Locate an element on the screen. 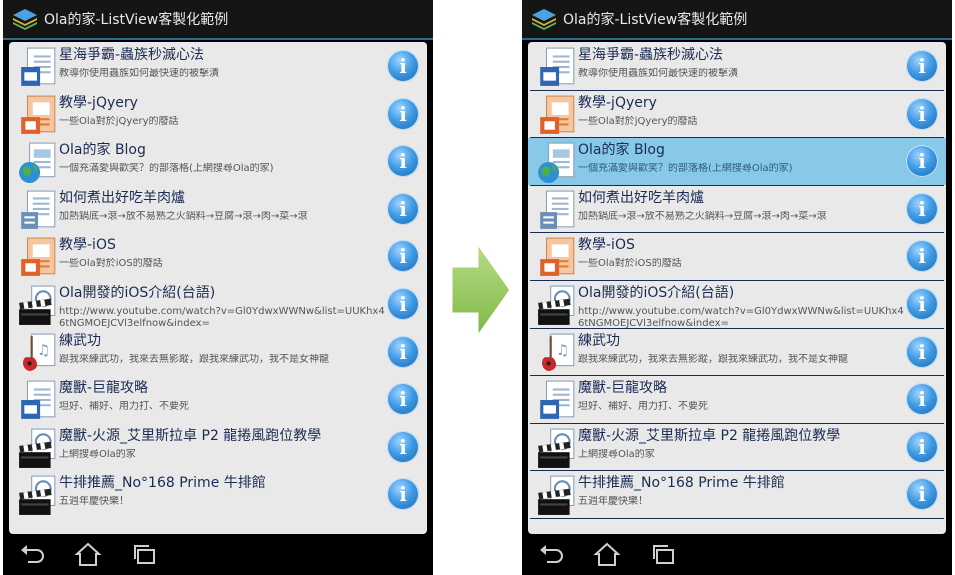 The width and height of the screenshot is (955, 575). list-item: 魔獸-火源_艾里斯拉卓 P2 龍捲風跑位教學 上網搜尋Ola的家 i is located at coordinates (218, 447).